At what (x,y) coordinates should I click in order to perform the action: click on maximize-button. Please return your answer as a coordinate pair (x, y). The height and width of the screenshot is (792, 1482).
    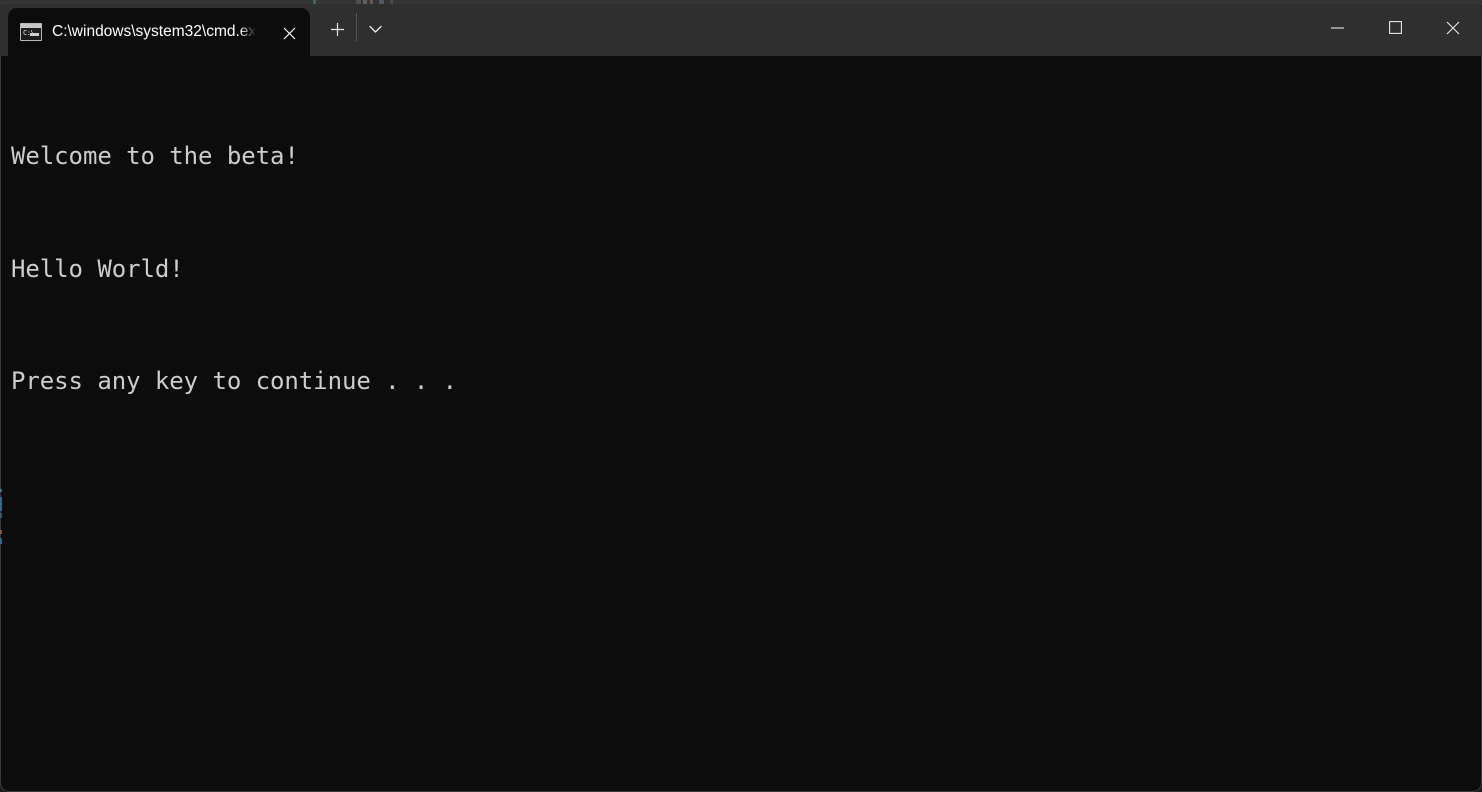
    Looking at the image, I should click on (1395, 27).